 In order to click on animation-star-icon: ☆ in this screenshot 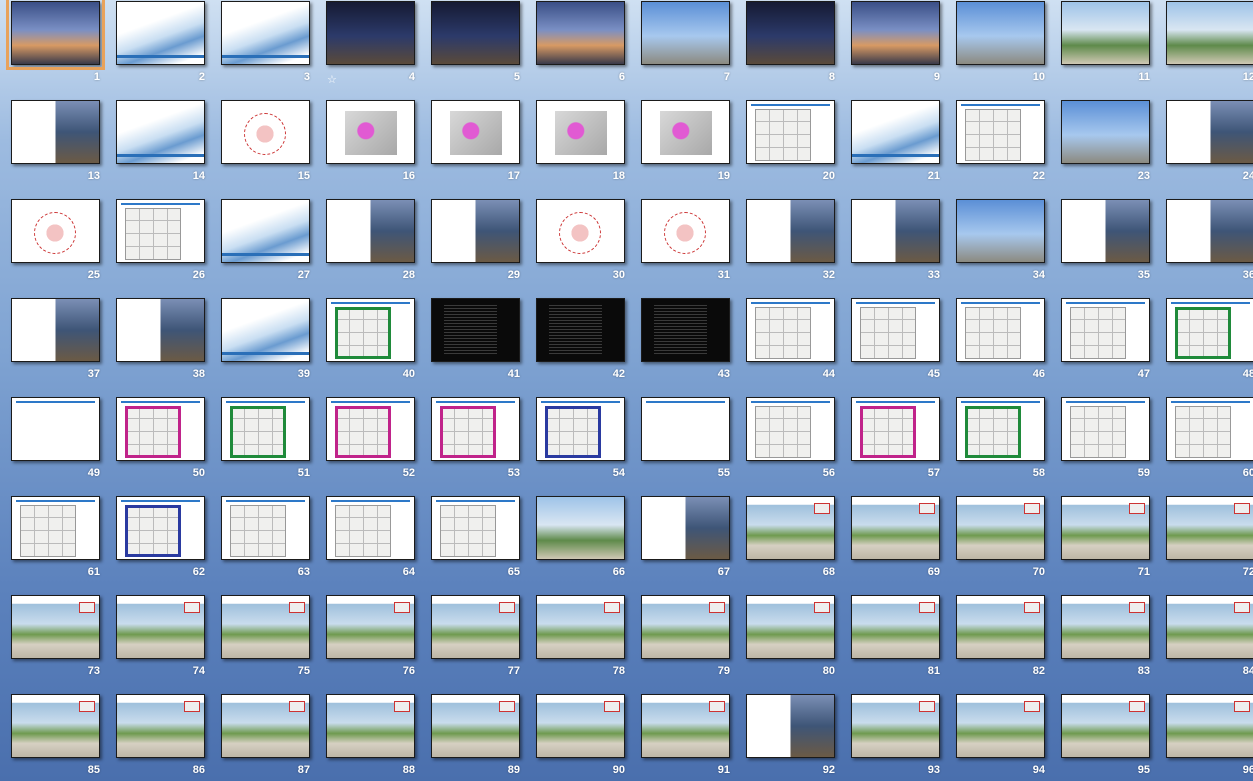, I will do `click(332, 79)`.